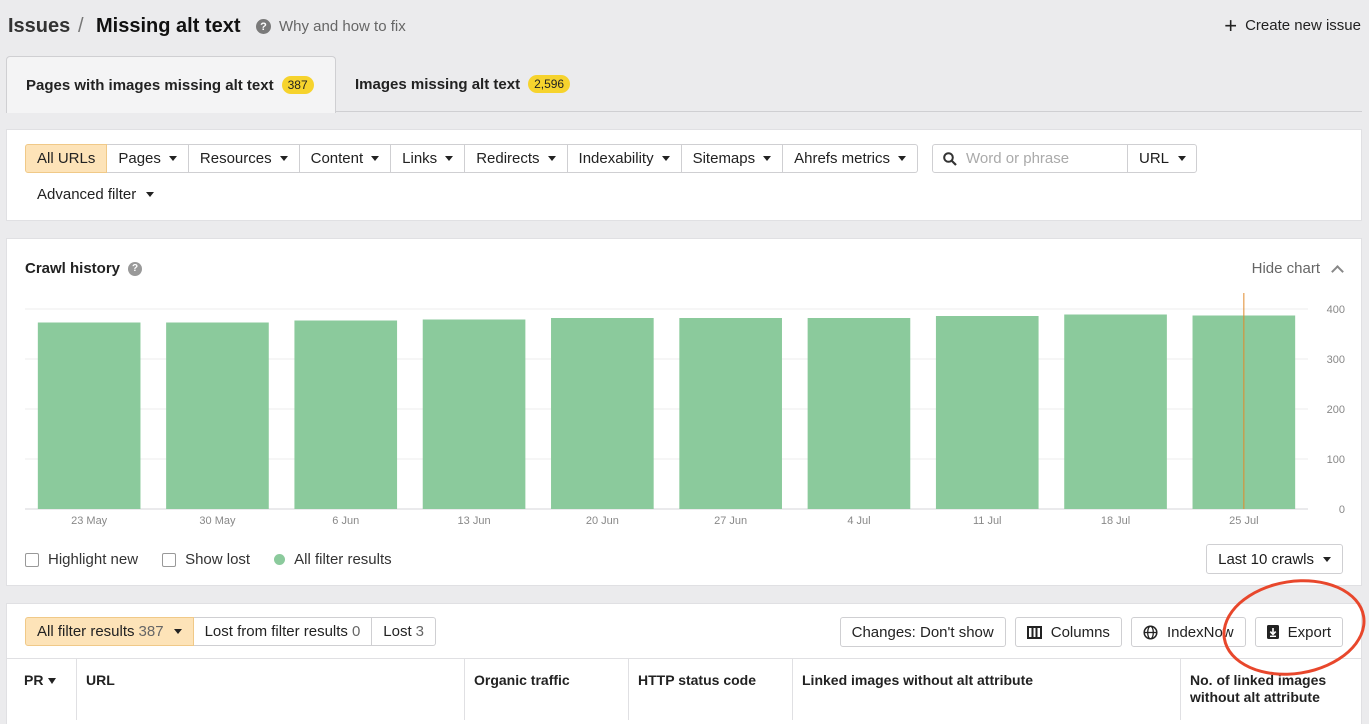 The width and height of the screenshot is (1369, 724). Describe the element at coordinates (1309, 632) in the screenshot. I see `export-label: Export` at that location.